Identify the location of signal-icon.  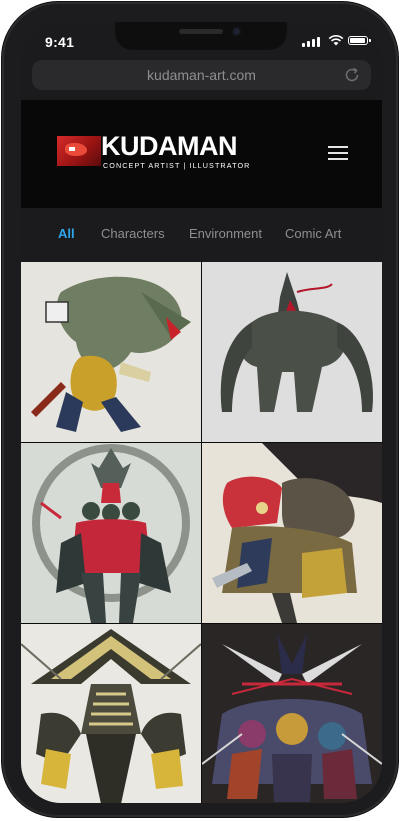
(311, 42).